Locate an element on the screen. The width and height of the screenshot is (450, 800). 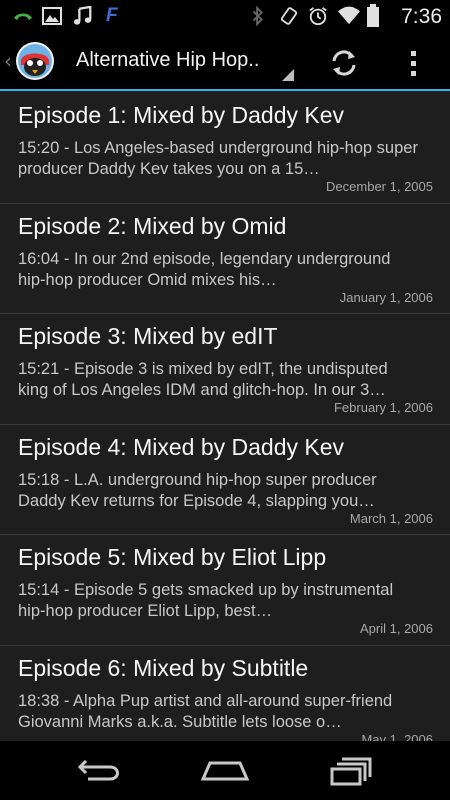
overflow-menu-button is located at coordinates (414, 63).